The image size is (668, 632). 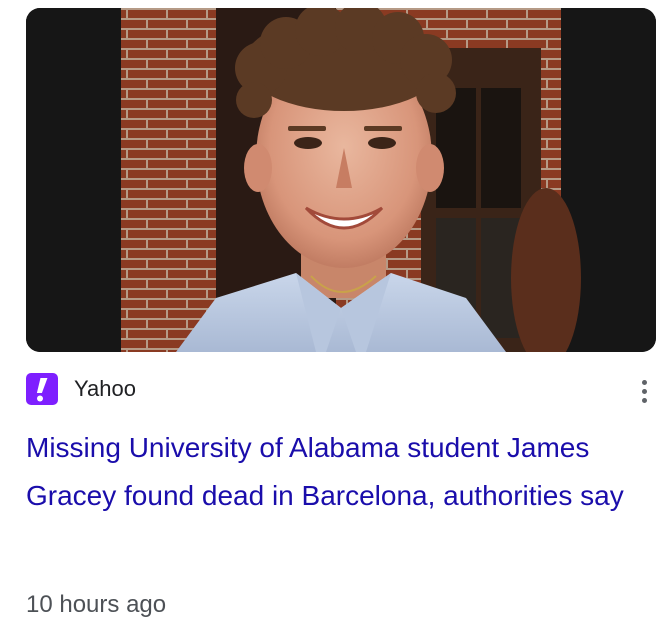 I want to click on yahoo-logo-icon, so click(x=42, y=389).